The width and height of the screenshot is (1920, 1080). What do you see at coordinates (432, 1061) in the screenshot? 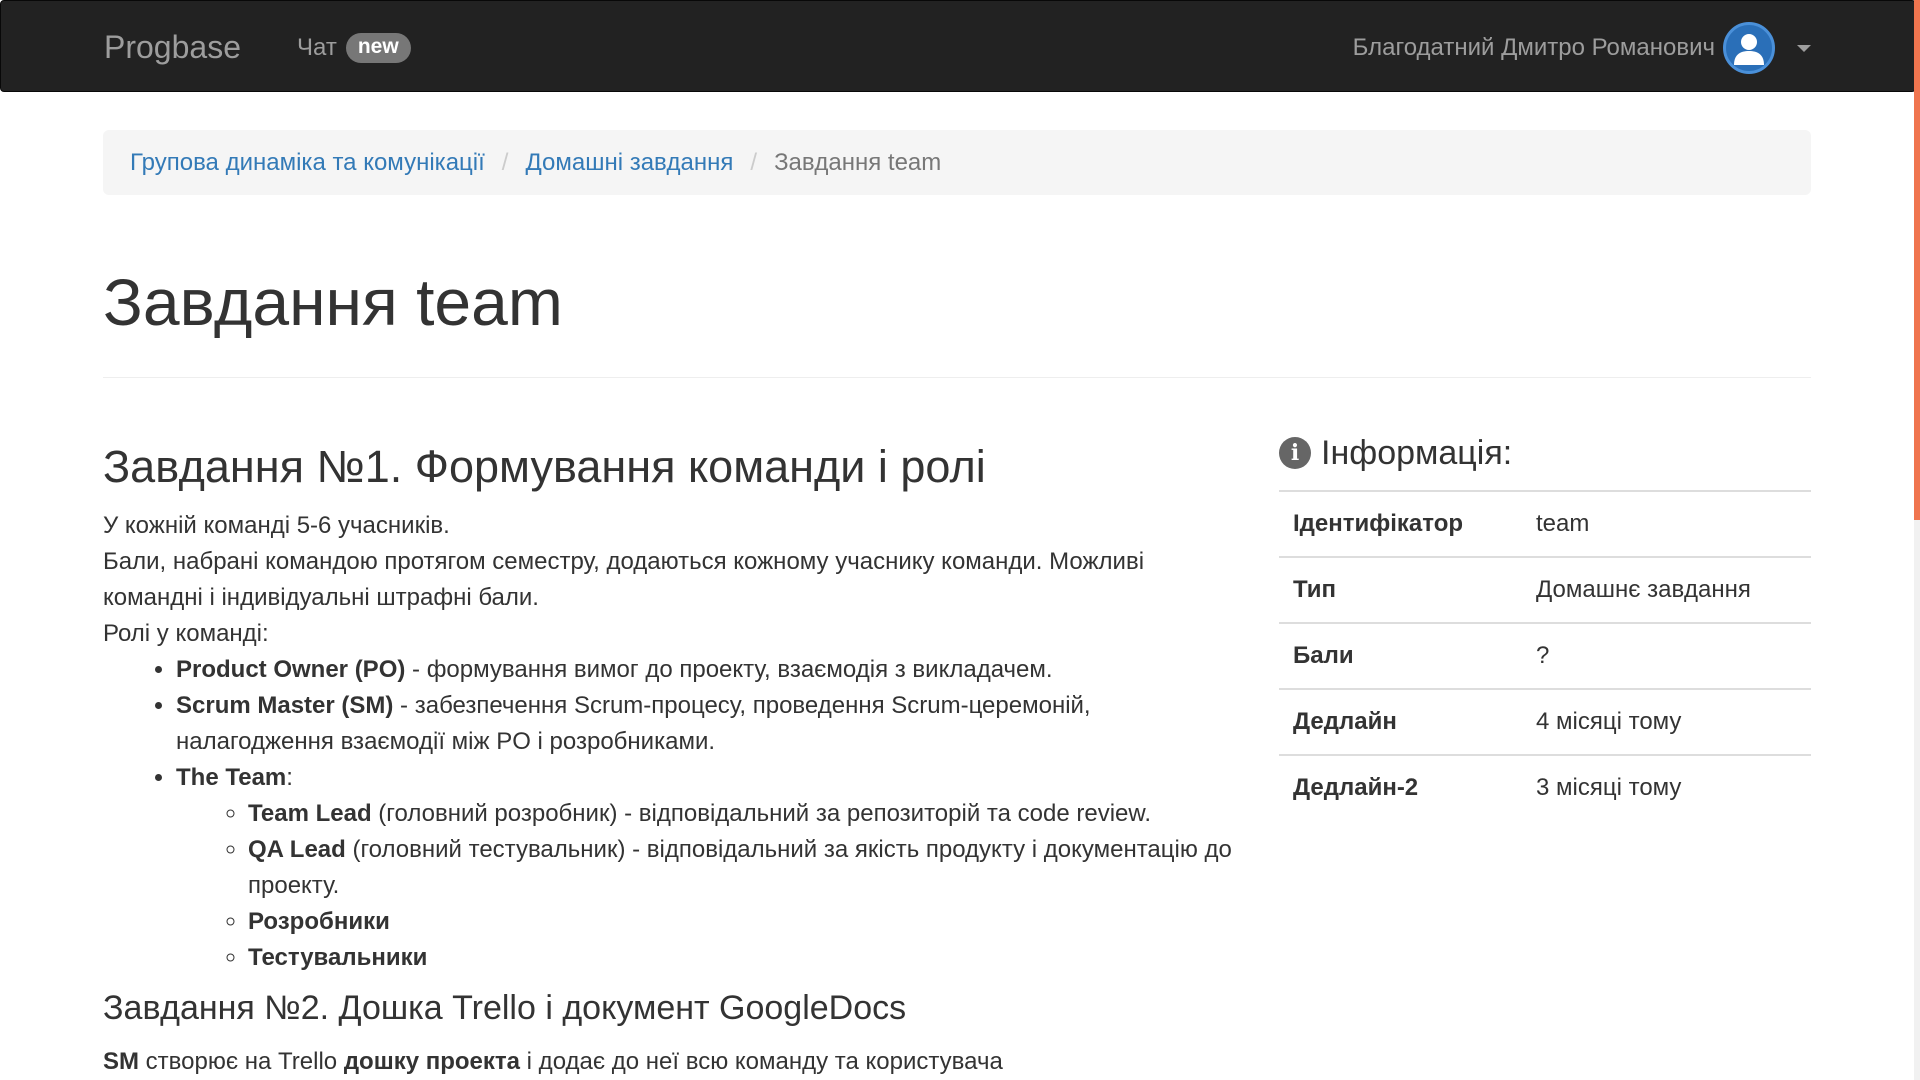
I see `board-label: дошку проекта` at bounding box center [432, 1061].